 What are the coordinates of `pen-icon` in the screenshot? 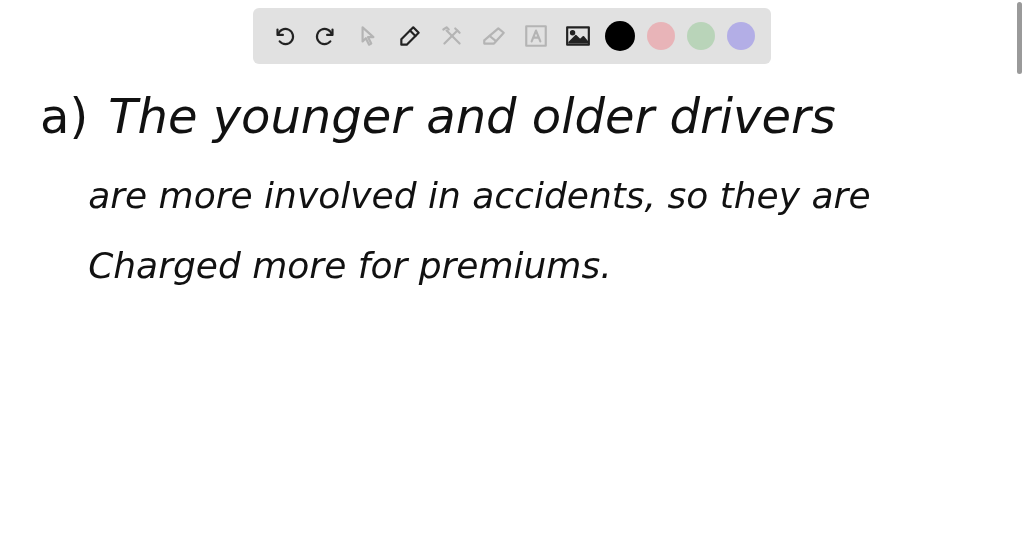 It's located at (410, 36).